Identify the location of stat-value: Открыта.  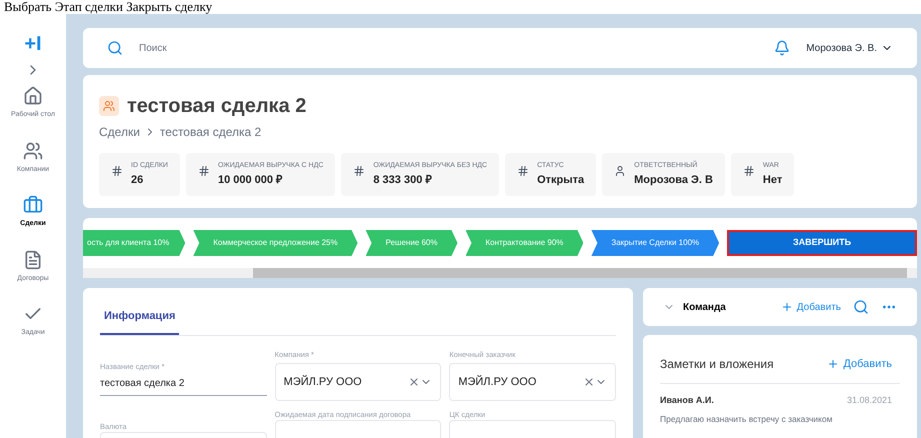
(560, 180).